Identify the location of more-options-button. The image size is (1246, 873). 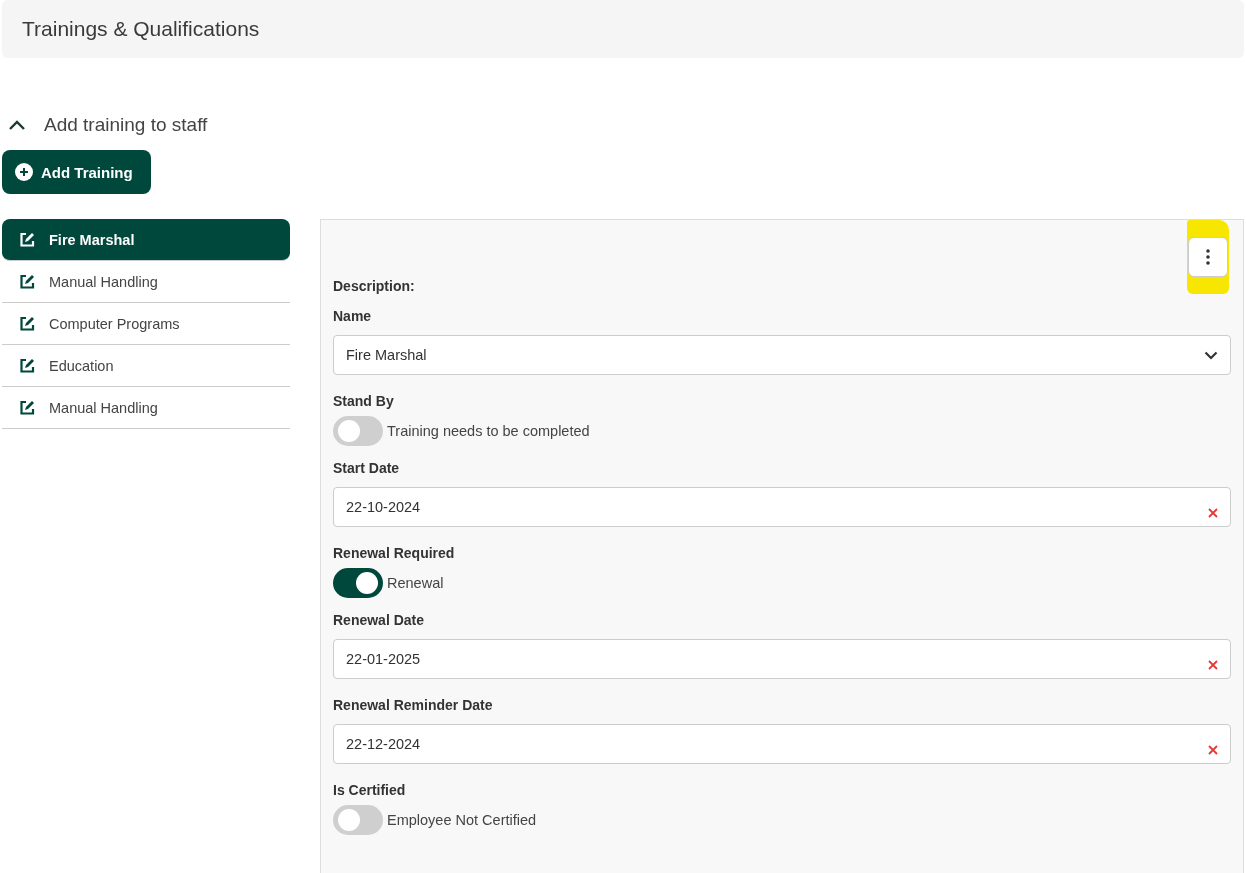
(1208, 257).